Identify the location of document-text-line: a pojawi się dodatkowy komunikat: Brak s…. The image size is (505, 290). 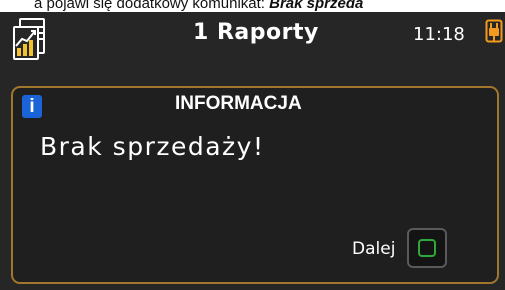
(198, 5).